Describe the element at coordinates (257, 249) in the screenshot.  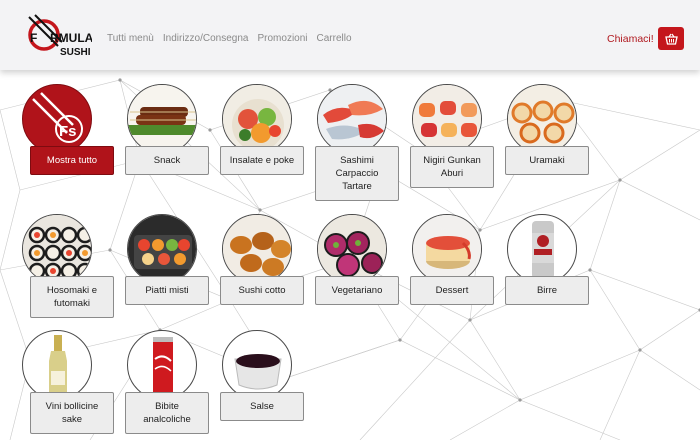
I see `cooked-sushi-image` at that location.